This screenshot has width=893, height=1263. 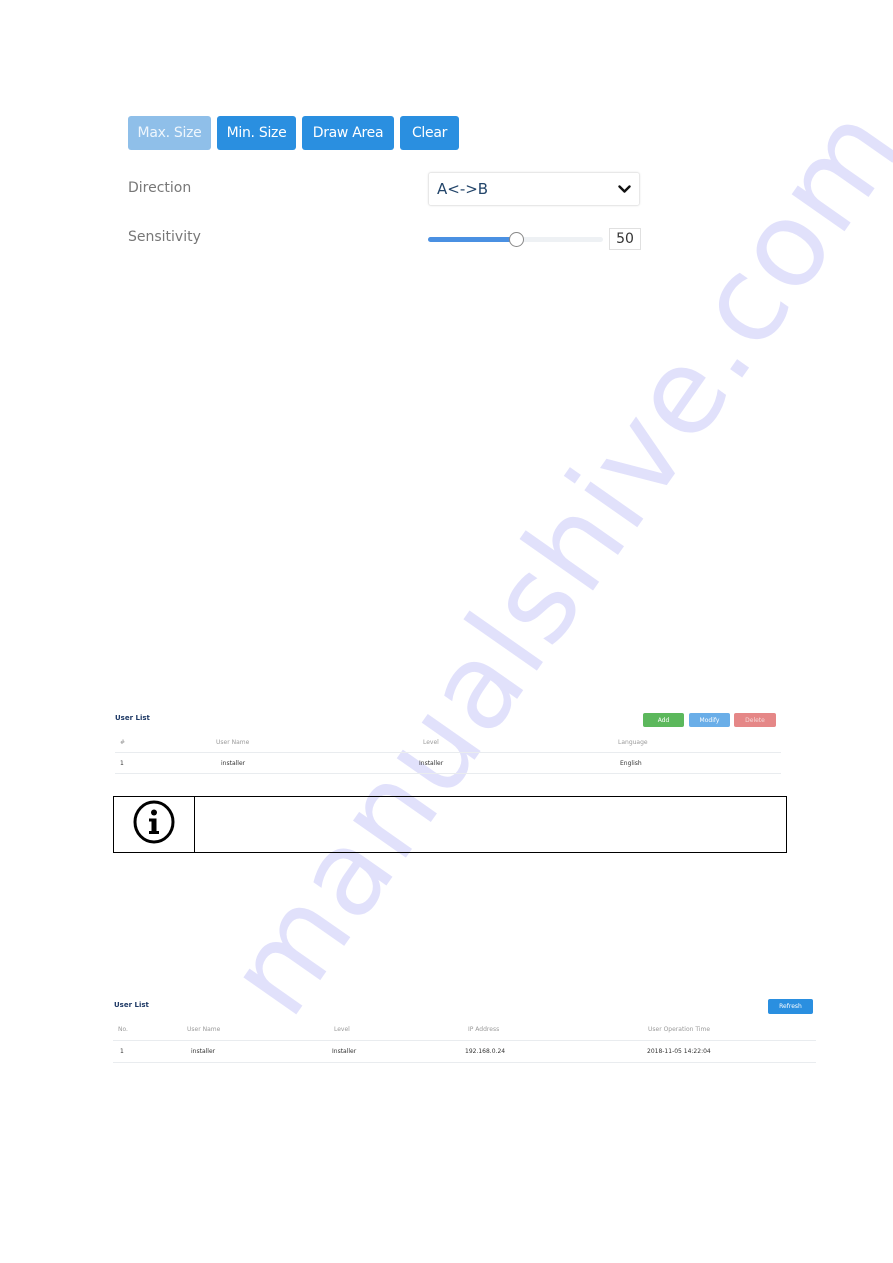 I want to click on max-size-button: Max. Size, so click(x=169, y=133).